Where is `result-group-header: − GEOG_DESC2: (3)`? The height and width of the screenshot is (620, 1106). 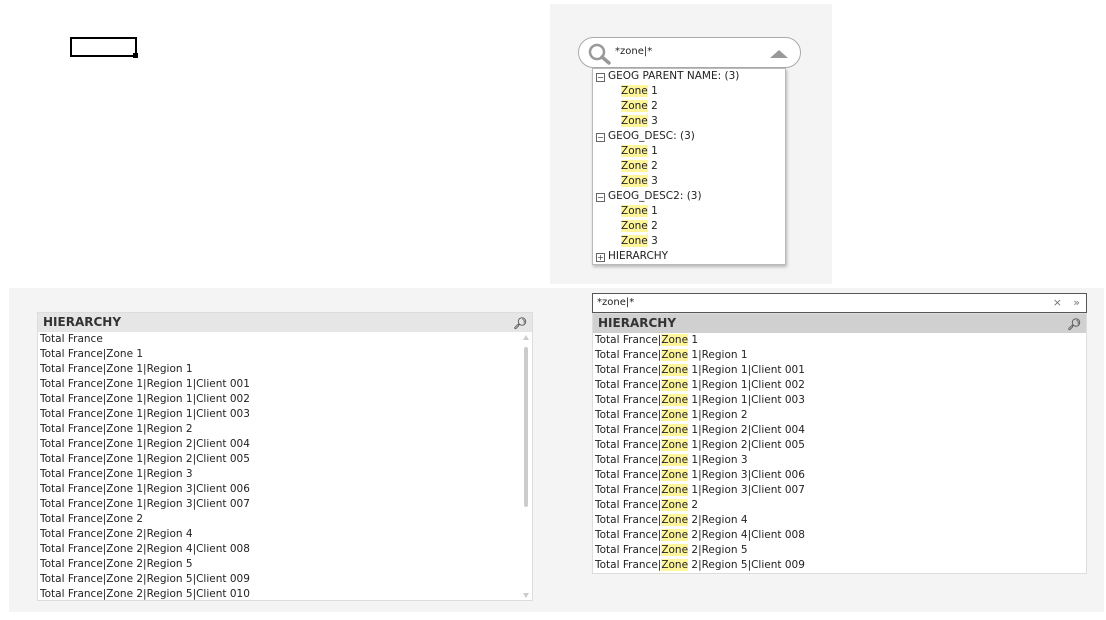 result-group-header: − GEOG_DESC2: (3) is located at coordinates (689, 196).